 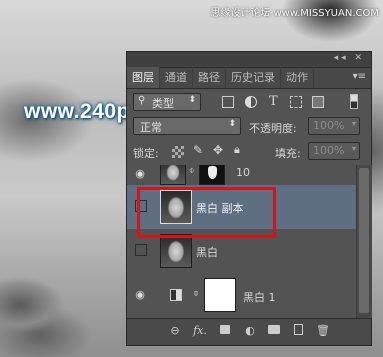 I want to click on site-watermark: 思缘设计论坛 www.MISSYUAN.COM, so click(x=294, y=13).